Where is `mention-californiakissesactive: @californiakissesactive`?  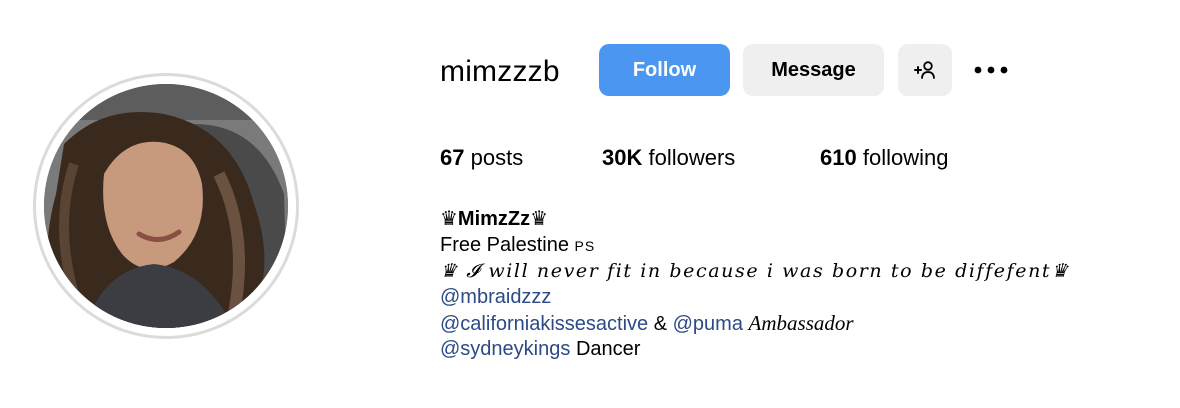 mention-californiakissesactive: @californiakissesactive is located at coordinates (544, 324).